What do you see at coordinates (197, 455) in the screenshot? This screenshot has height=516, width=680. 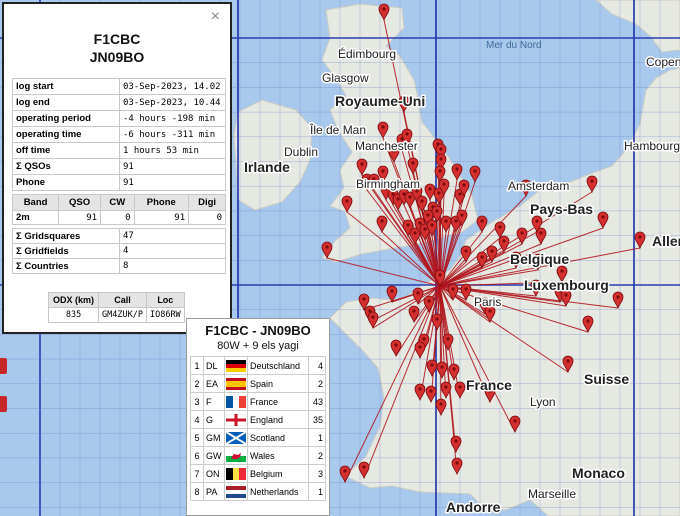 I see `country-rank: 6` at bounding box center [197, 455].